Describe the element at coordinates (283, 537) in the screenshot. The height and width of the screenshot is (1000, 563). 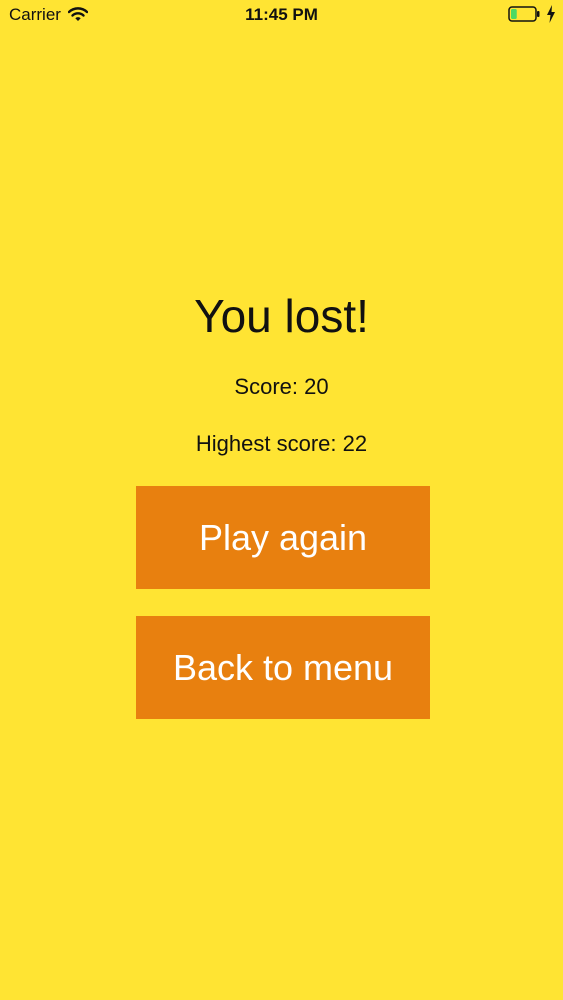
I see `play-again-button: Play again` at that location.